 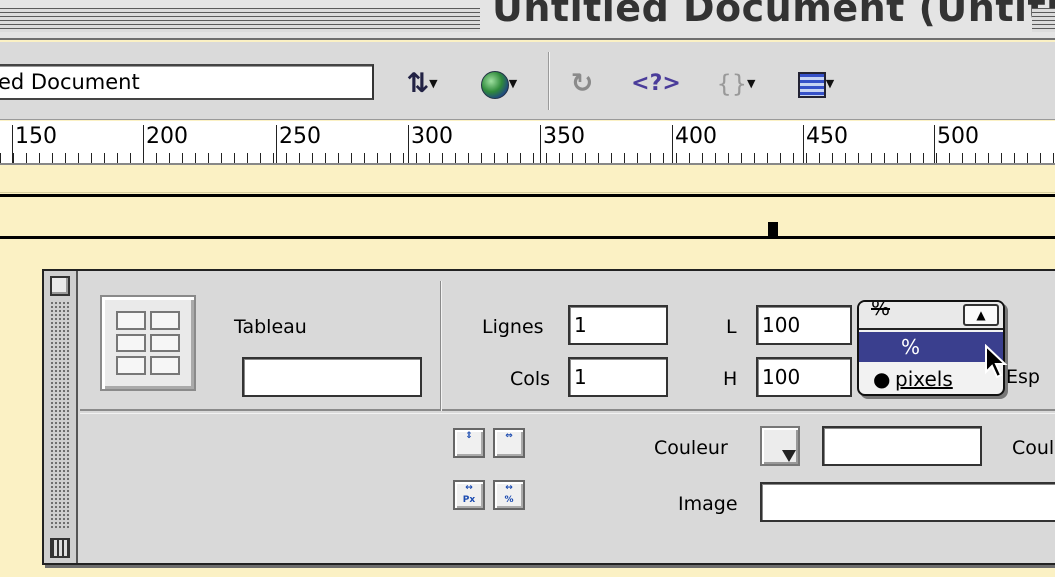 What do you see at coordinates (422, 84) in the screenshot?
I see `file-transfer-icon: ⇅▼` at bounding box center [422, 84].